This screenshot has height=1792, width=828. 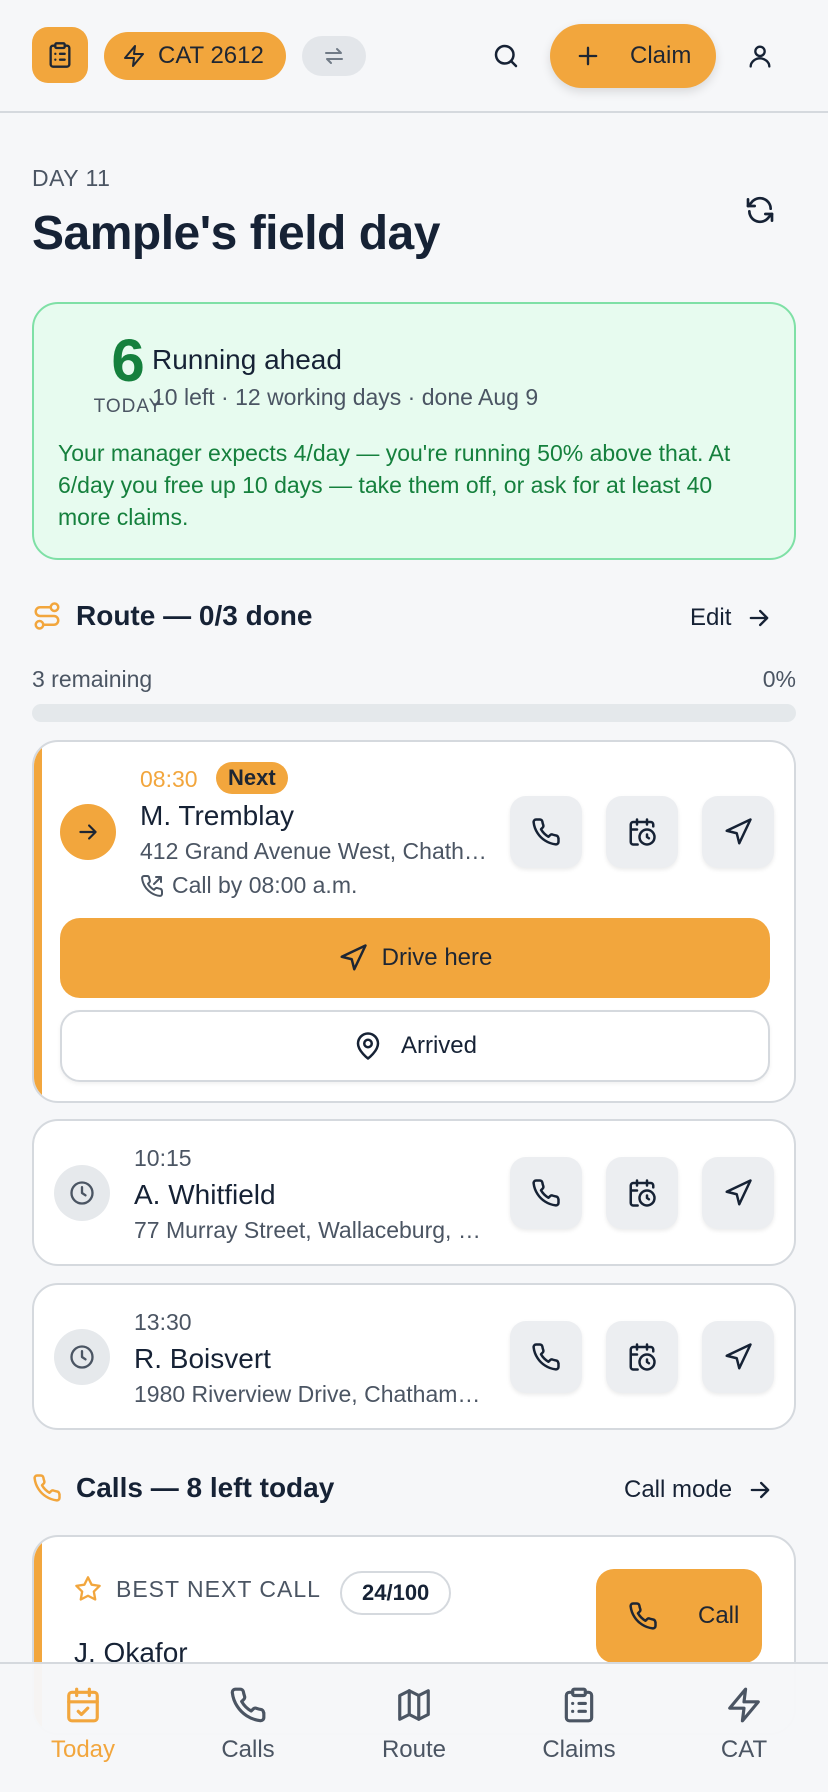 I want to click on nav-tab-claims: Claims, so click(x=579, y=1725).